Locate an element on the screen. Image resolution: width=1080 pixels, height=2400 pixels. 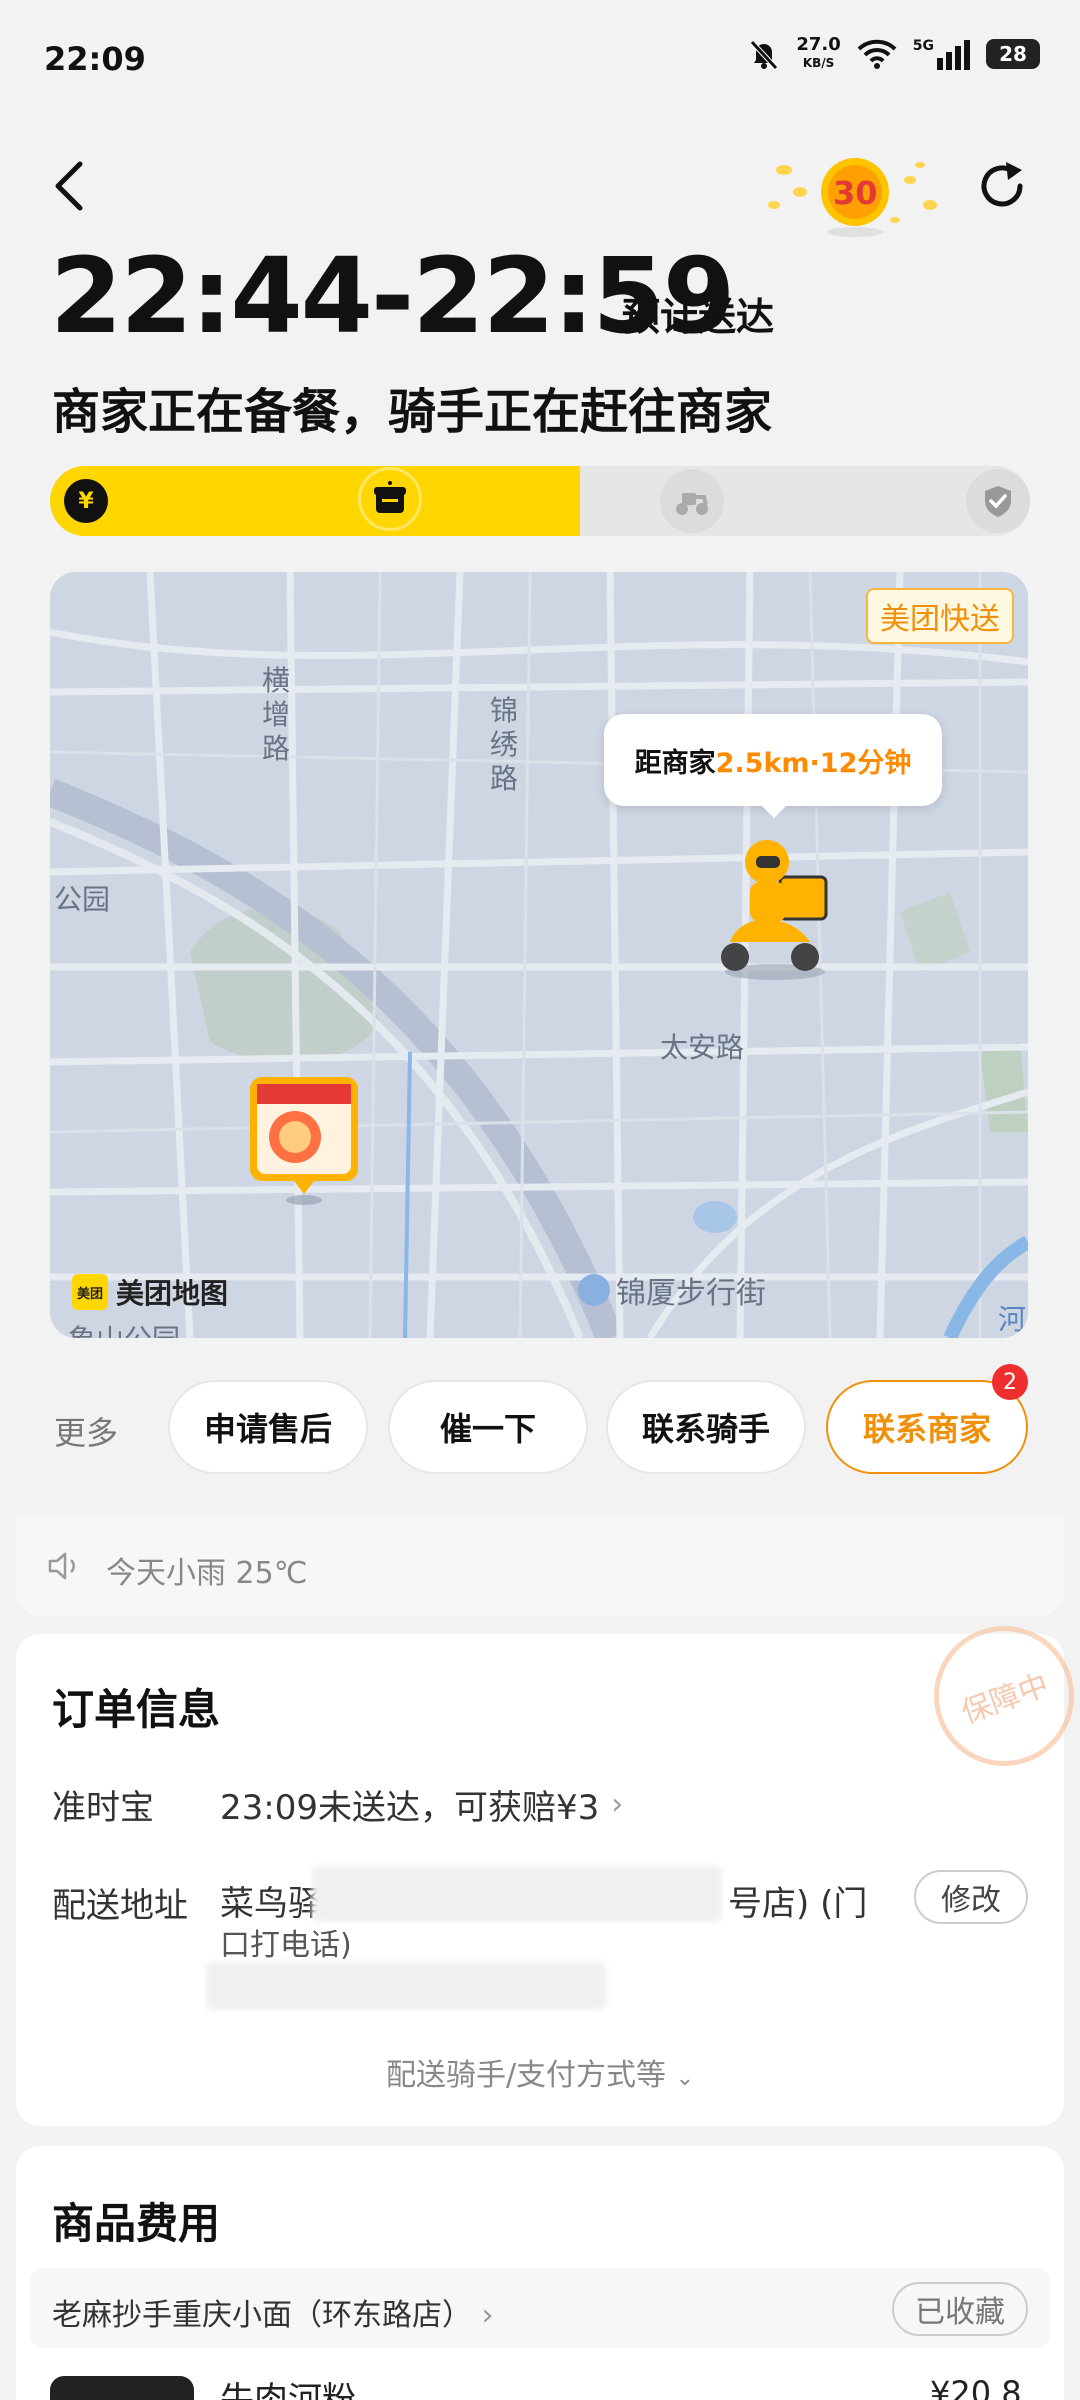
chevron-down-icon: ⌄ is located at coordinates (685, 2078).